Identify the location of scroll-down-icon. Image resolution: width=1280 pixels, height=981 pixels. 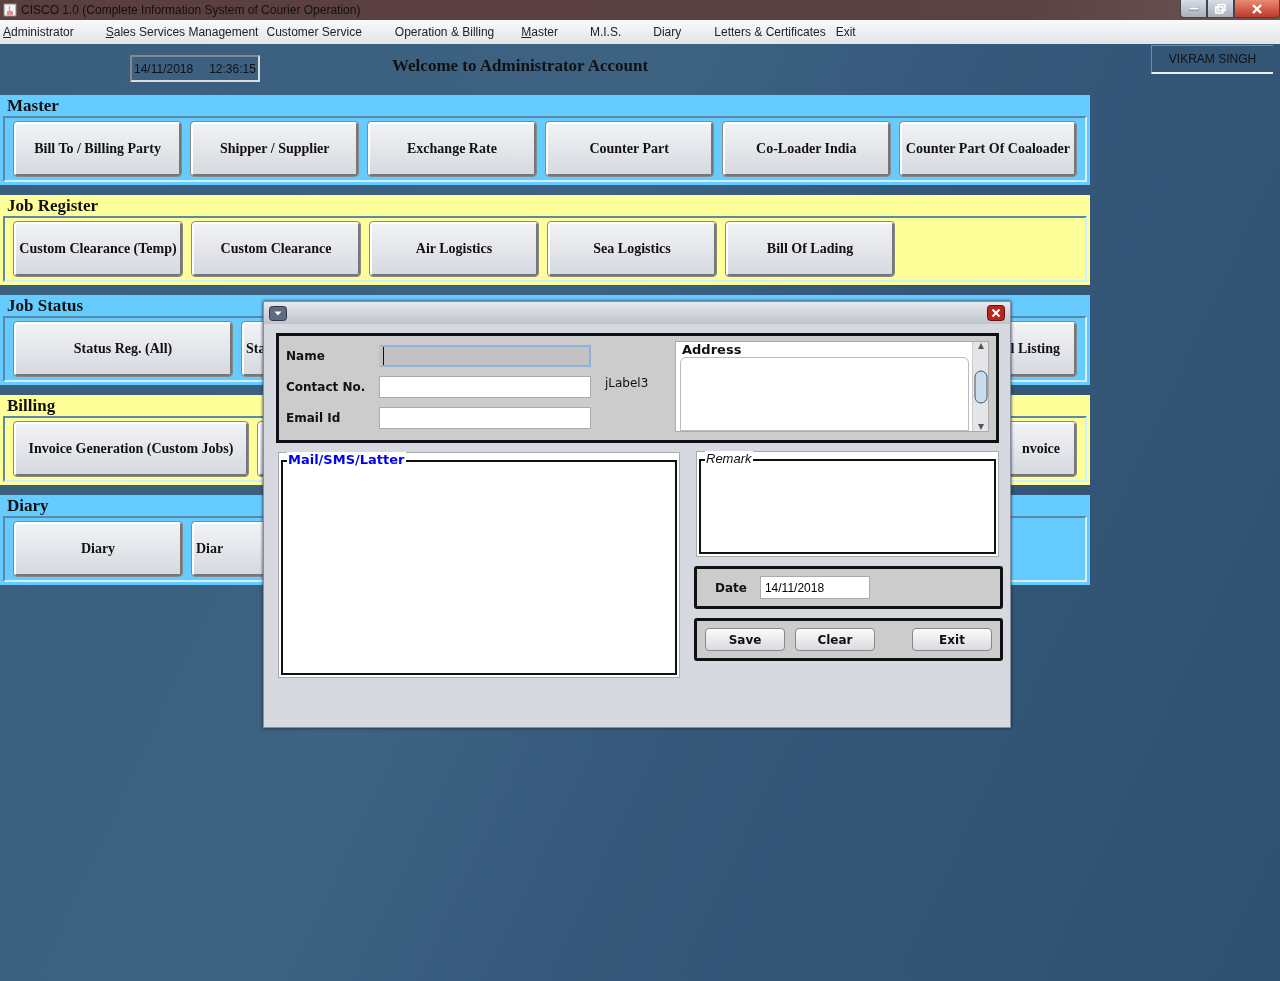
(980, 427).